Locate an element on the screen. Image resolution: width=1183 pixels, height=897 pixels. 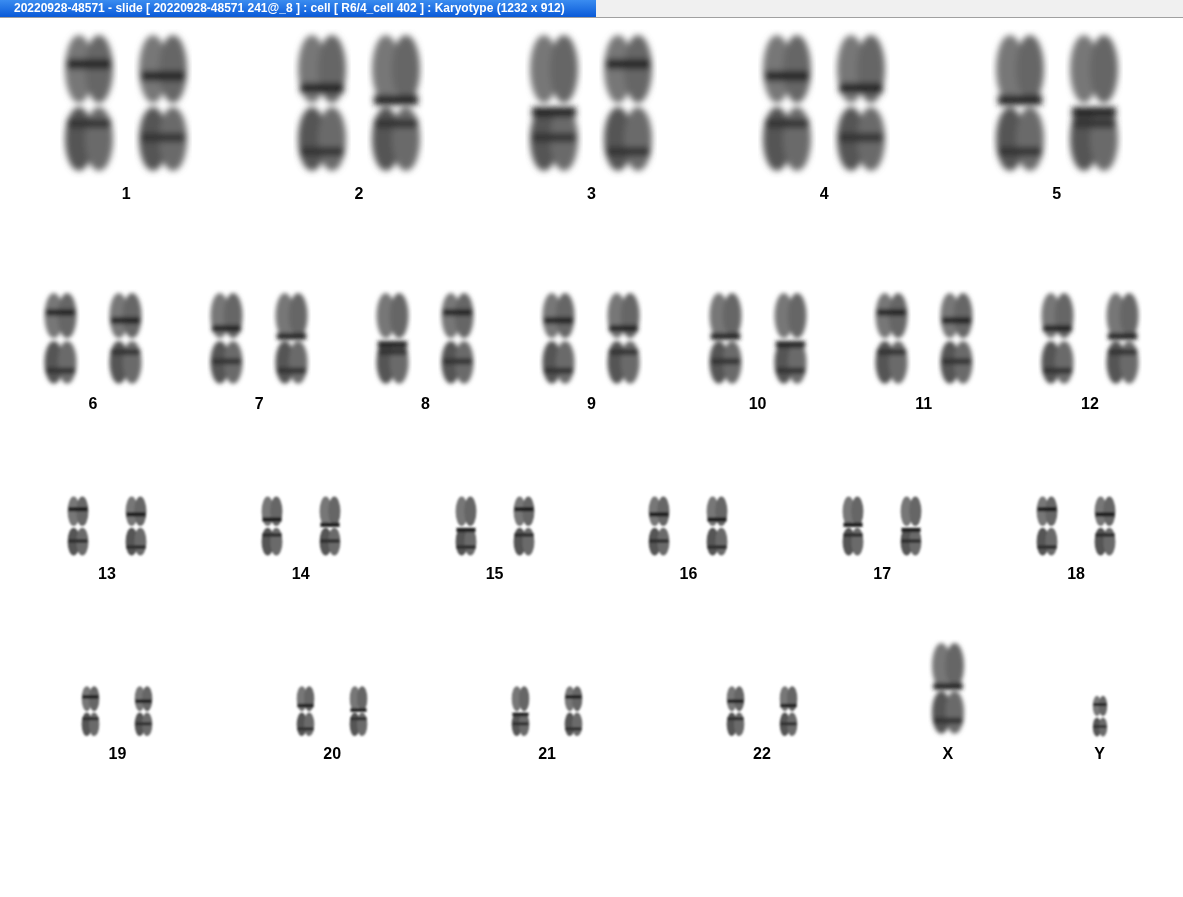
chromosome-label: 3 is located at coordinates (591, 194).